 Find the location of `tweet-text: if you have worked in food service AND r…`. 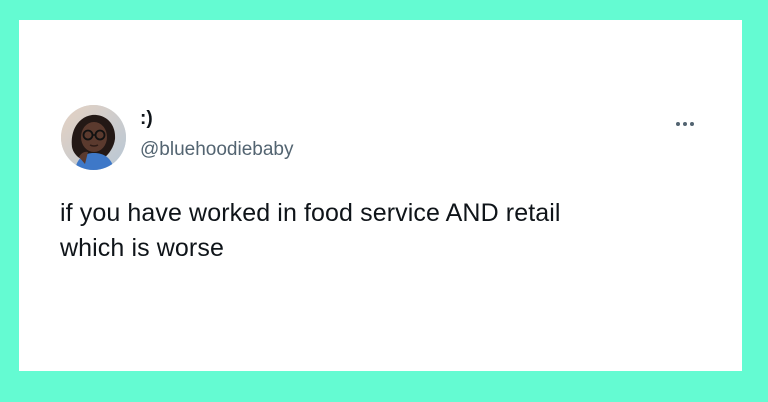

tweet-text: if you have worked in food service AND r… is located at coordinates (310, 230).